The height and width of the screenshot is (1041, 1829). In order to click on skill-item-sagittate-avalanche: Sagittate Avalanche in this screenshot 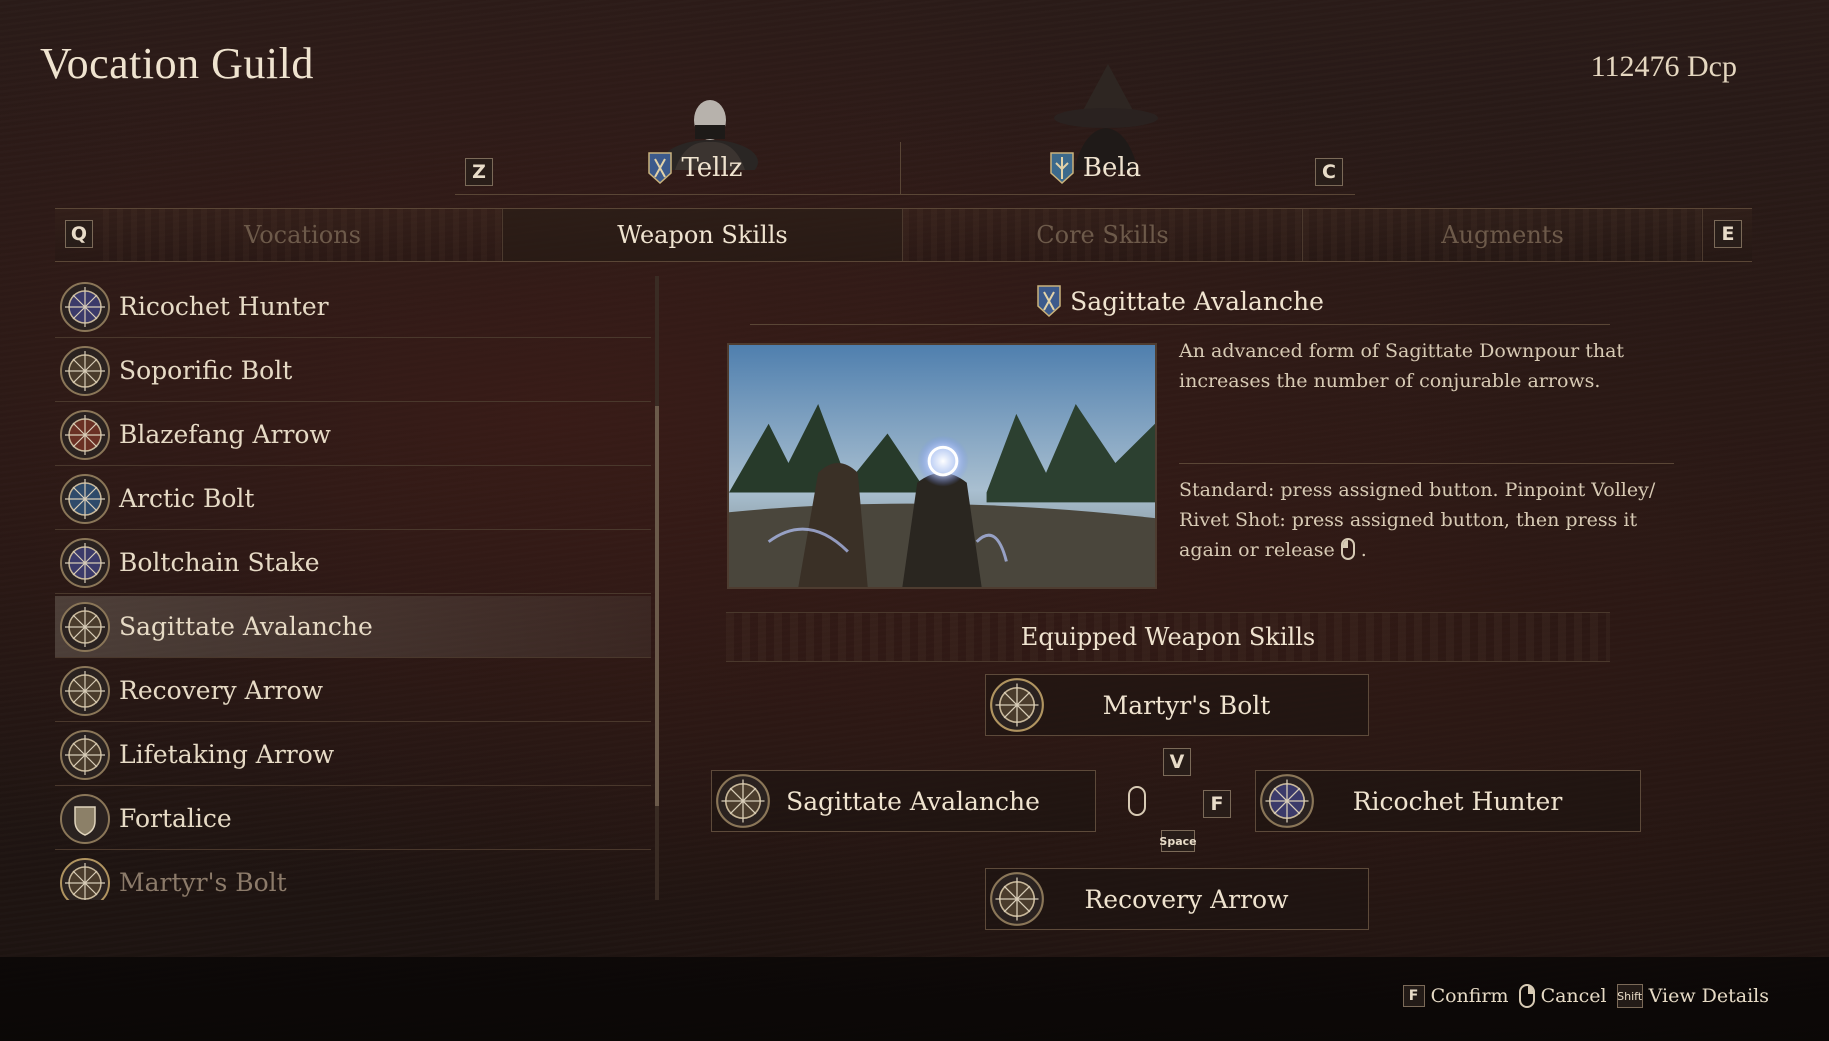, I will do `click(353, 627)`.